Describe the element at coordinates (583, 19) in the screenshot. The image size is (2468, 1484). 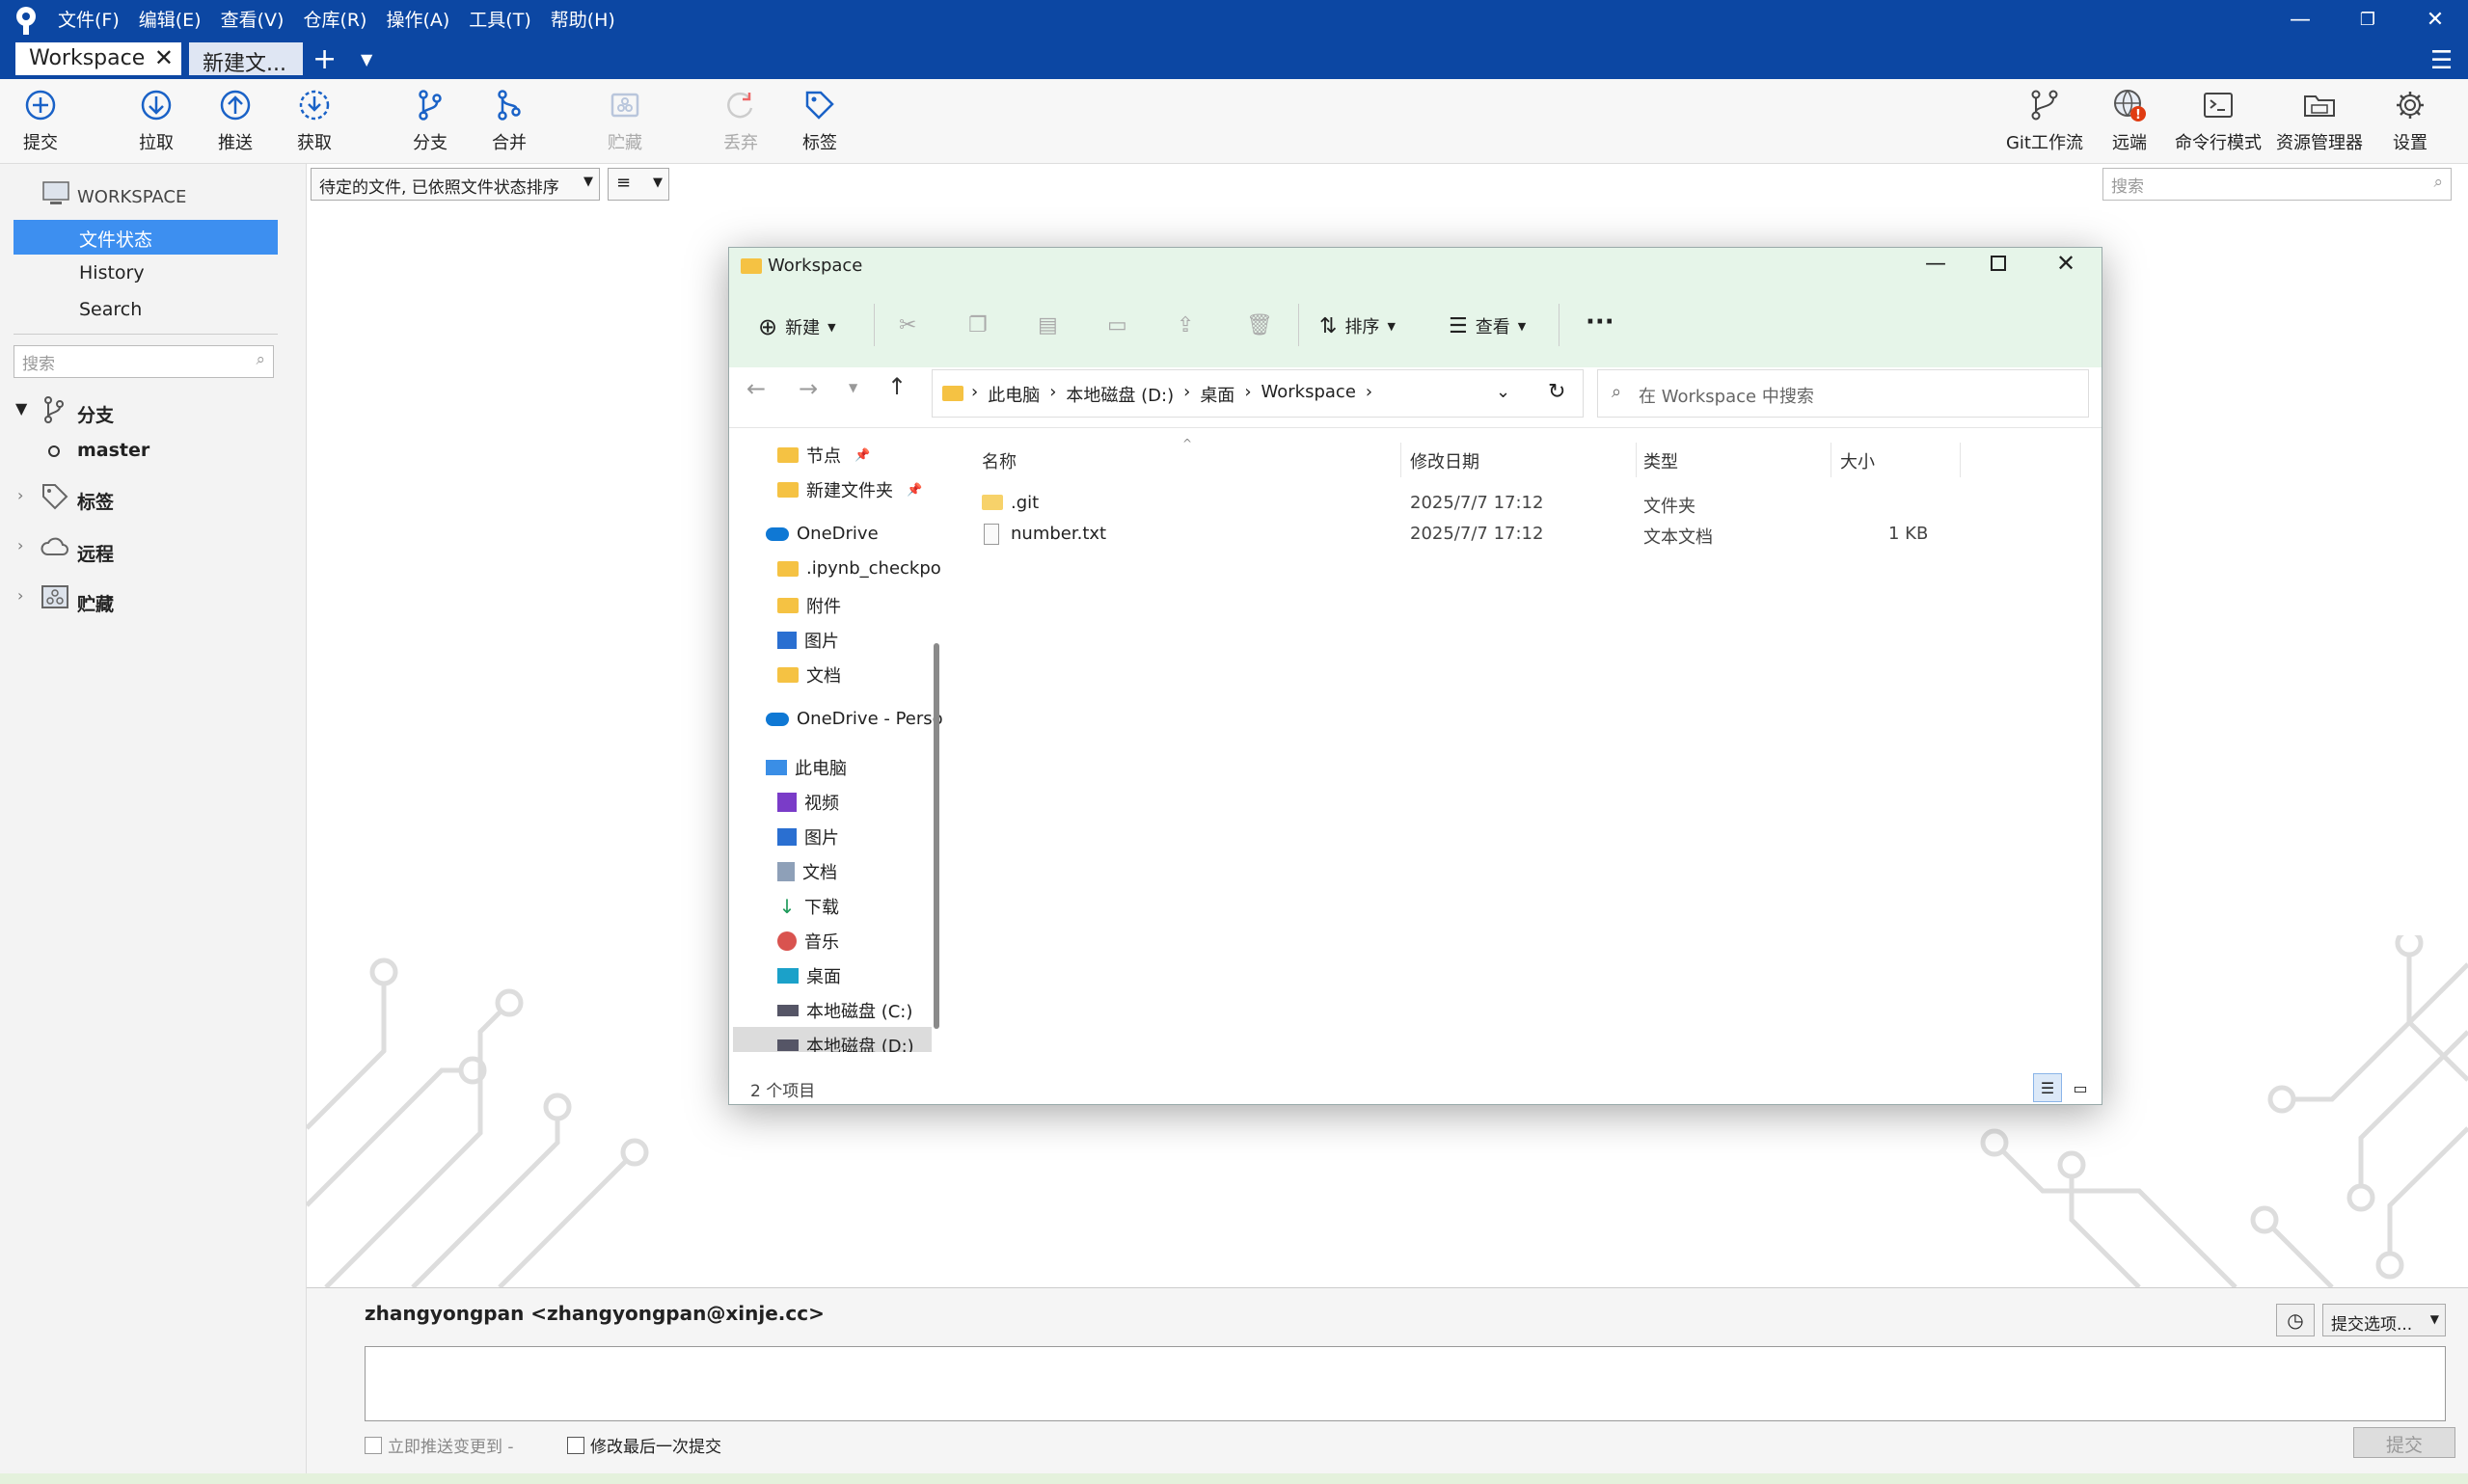
I see `menu-help: 帮助(H)` at that location.